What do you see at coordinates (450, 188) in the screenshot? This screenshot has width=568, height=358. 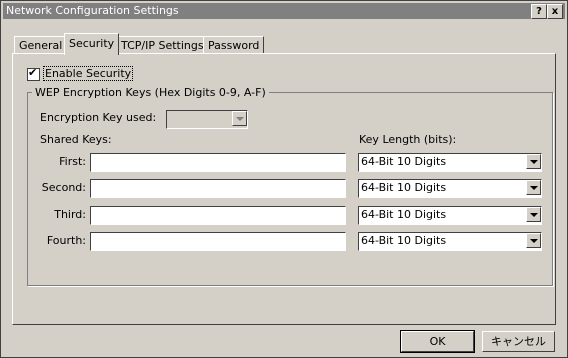 I see `second-key-length-select: 64-Bit 10 Digits` at bounding box center [450, 188].